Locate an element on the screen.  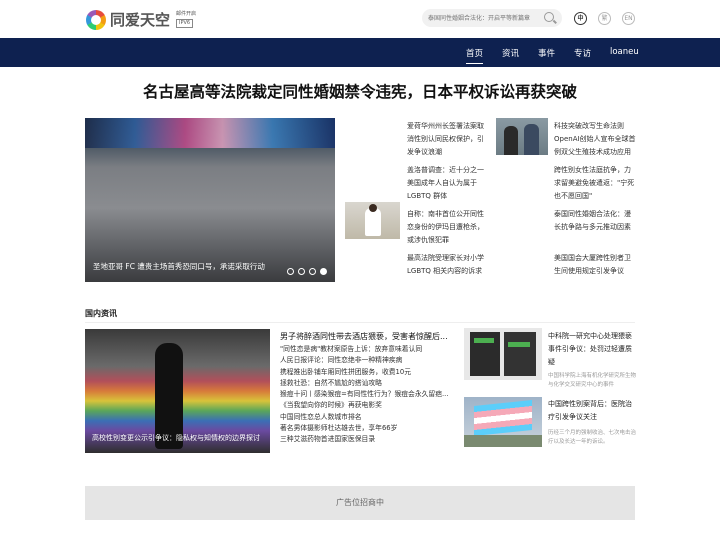
logo-icon is located at coordinates (96, 19).